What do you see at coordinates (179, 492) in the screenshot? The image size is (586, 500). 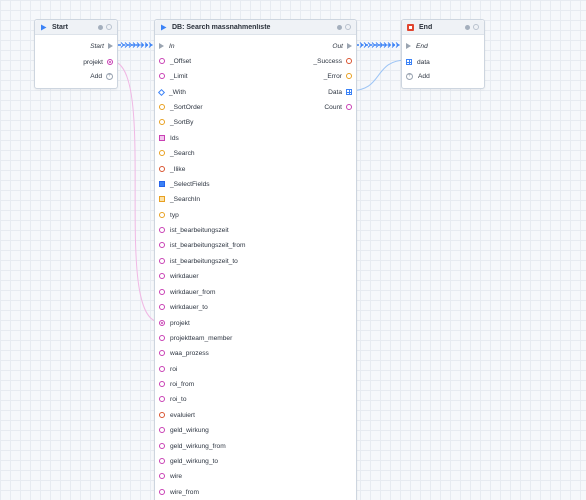 I see `db-input-wire-from: wire_from` at bounding box center [179, 492].